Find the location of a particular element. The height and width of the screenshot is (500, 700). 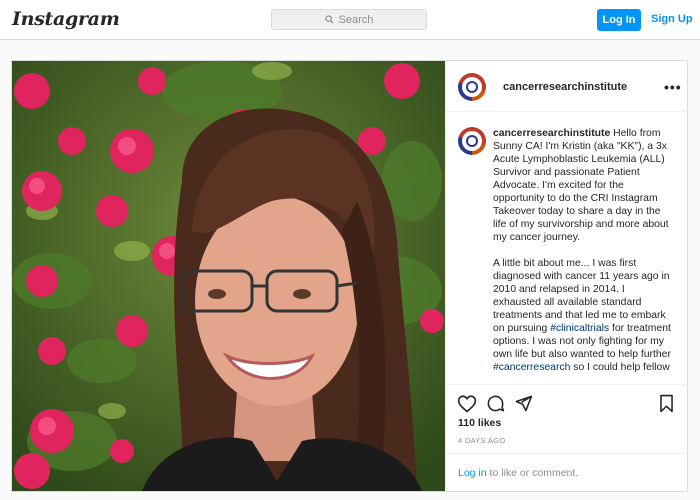

caption-username: cancerresearchinstitute is located at coordinates (551, 133).